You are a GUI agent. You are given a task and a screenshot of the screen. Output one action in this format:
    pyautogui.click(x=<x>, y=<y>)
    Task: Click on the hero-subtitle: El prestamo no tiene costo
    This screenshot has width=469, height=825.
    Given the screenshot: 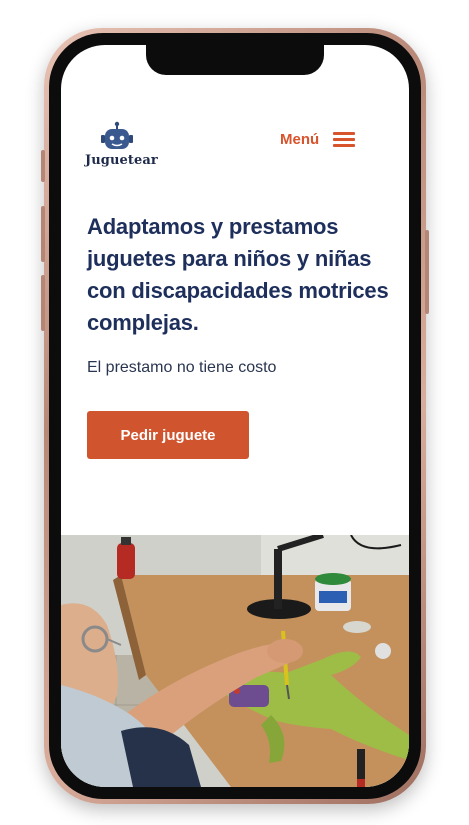 What is the action you would take?
    pyautogui.click(x=182, y=367)
    